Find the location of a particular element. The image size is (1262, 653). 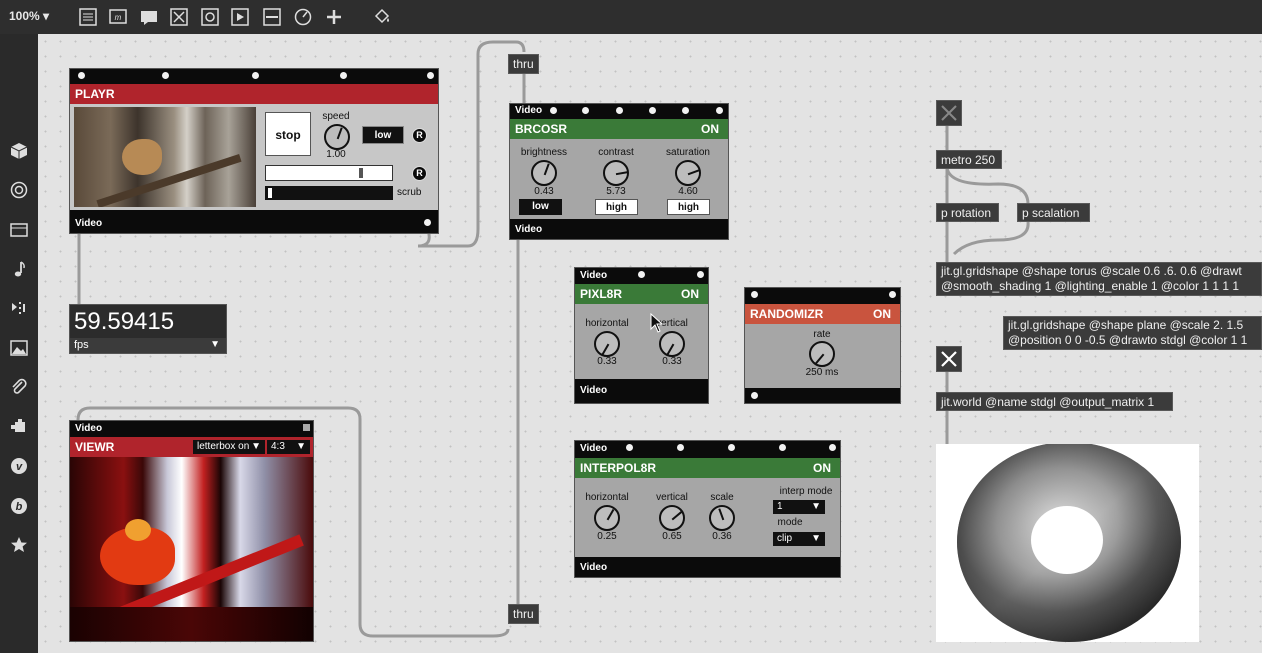

sequencer-icon is located at coordinates (19, 308).